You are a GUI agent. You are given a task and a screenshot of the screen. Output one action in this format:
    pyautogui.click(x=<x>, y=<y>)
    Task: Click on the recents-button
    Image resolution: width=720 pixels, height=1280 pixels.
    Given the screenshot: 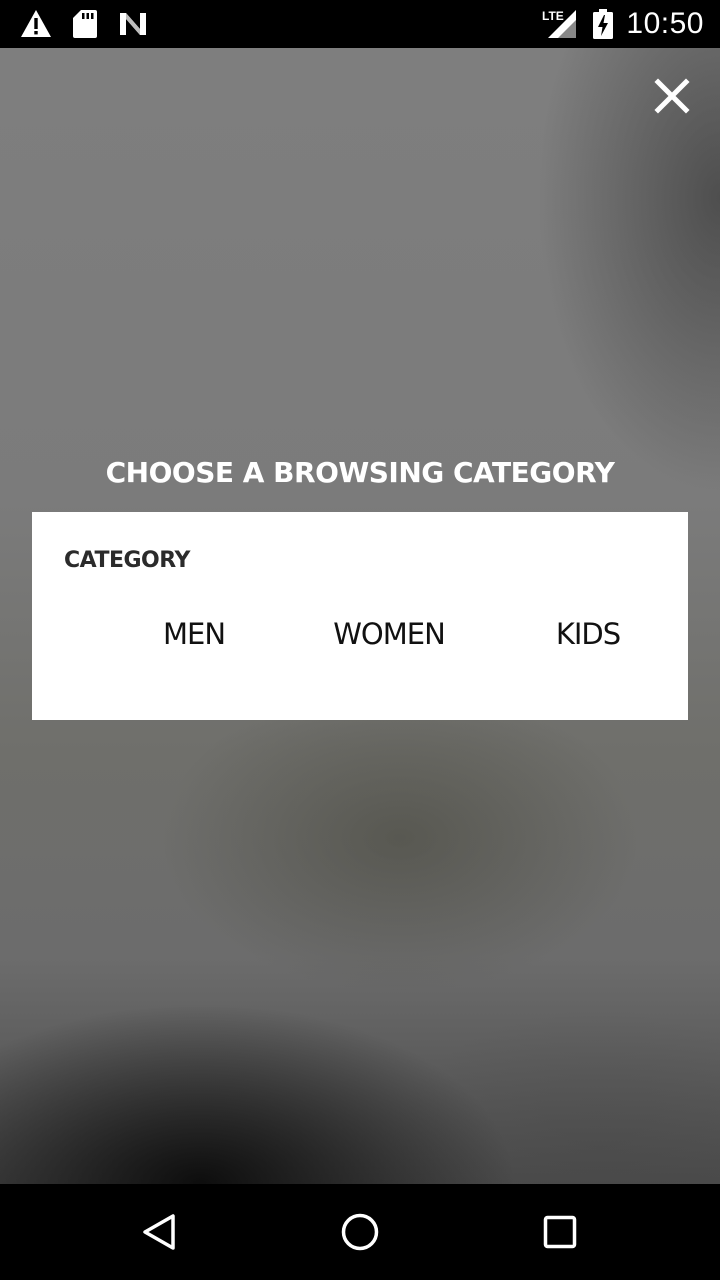 What is the action you would take?
    pyautogui.click(x=560, y=1232)
    